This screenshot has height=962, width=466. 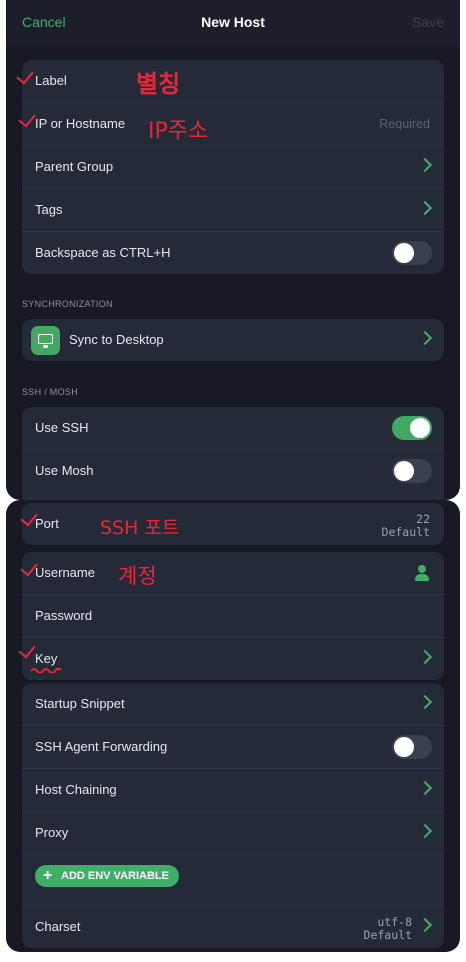 What do you see at coordinates (48, 875) in the screenshot?
I see `plus-icon: +` at bounding box center [48, 875].